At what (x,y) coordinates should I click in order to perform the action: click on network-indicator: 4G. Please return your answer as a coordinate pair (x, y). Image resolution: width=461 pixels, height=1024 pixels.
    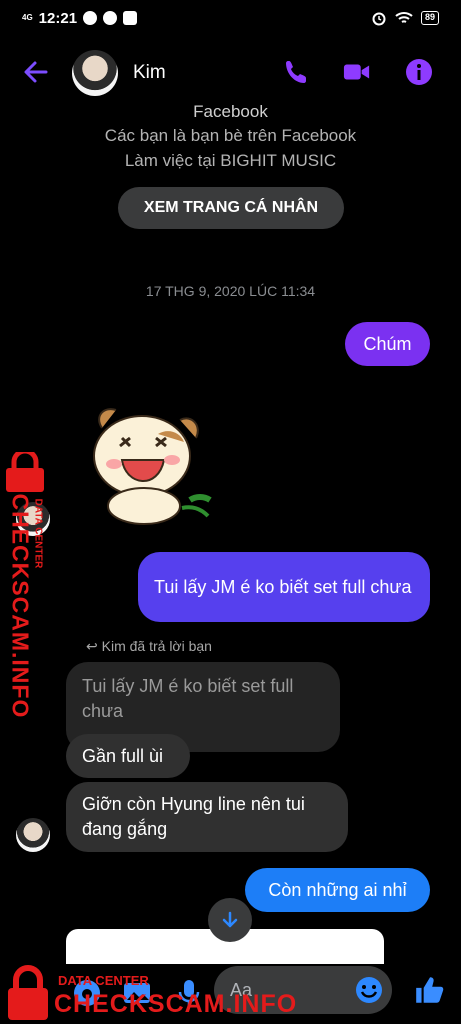
    Looking at the image, I should click on (27, 17).